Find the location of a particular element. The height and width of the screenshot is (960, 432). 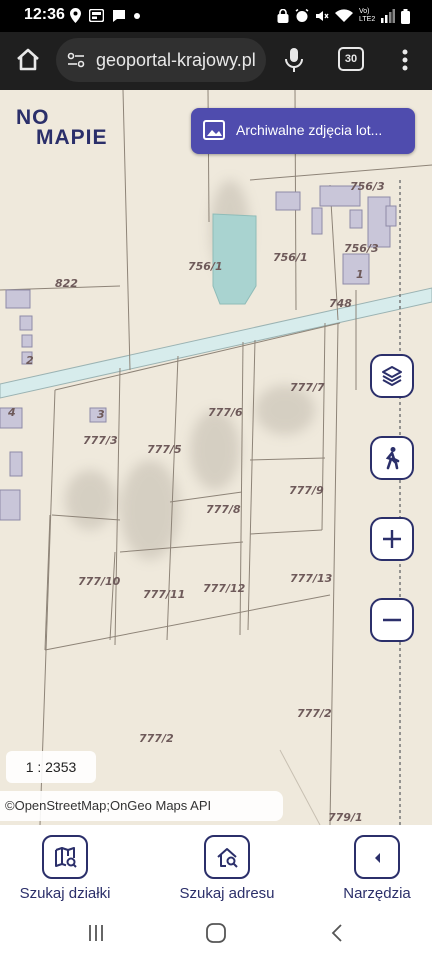

home-nav-icon is located at coordinates (216, 933).